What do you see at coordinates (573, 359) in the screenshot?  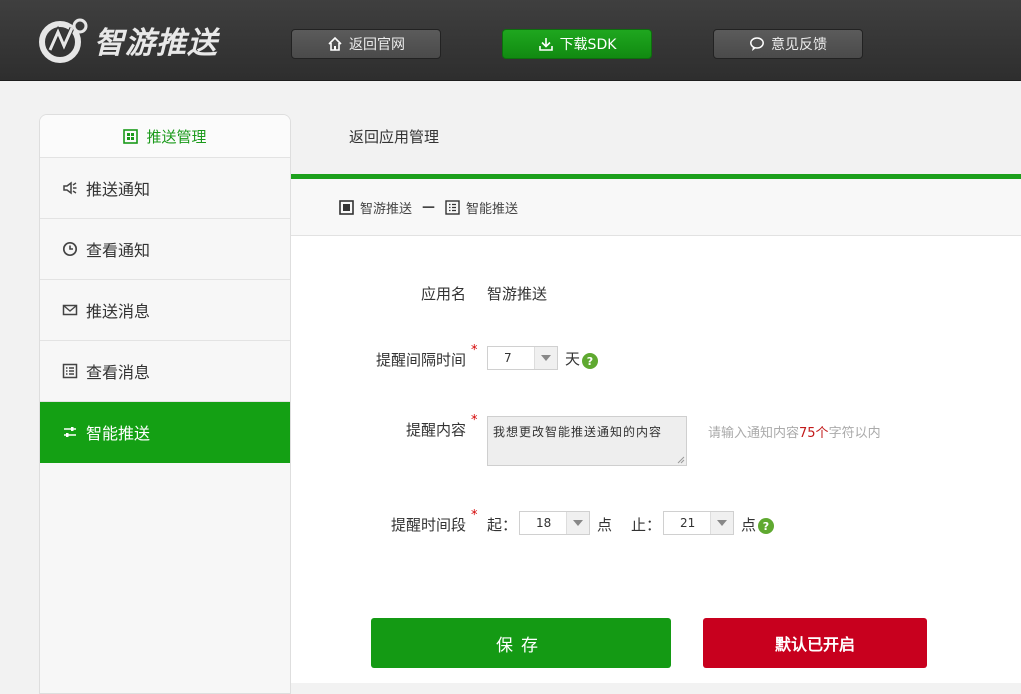 I see `interval-unit: 天` at bounding box center [573, 359].